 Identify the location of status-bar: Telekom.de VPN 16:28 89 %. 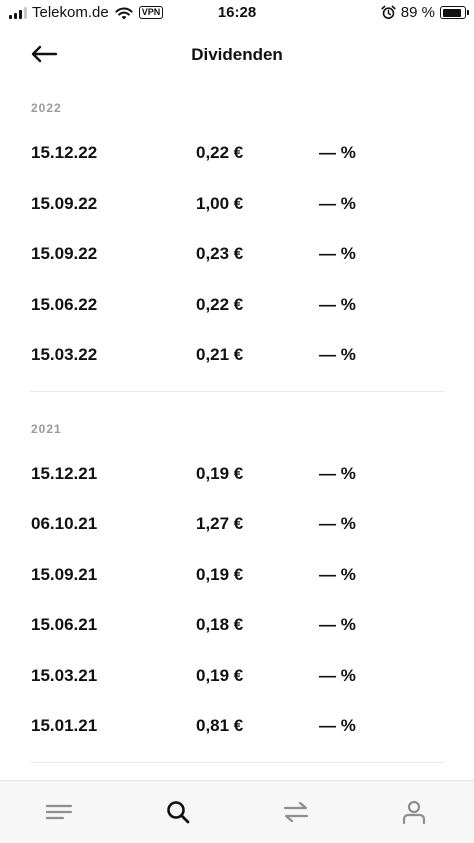
(237, 14).